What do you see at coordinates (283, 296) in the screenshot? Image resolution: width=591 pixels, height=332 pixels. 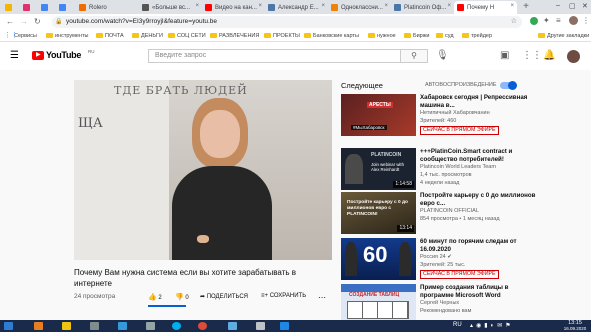 I see `save-button: ≡+ СОХРАНИТЬ` at bounding box center [283, 296].